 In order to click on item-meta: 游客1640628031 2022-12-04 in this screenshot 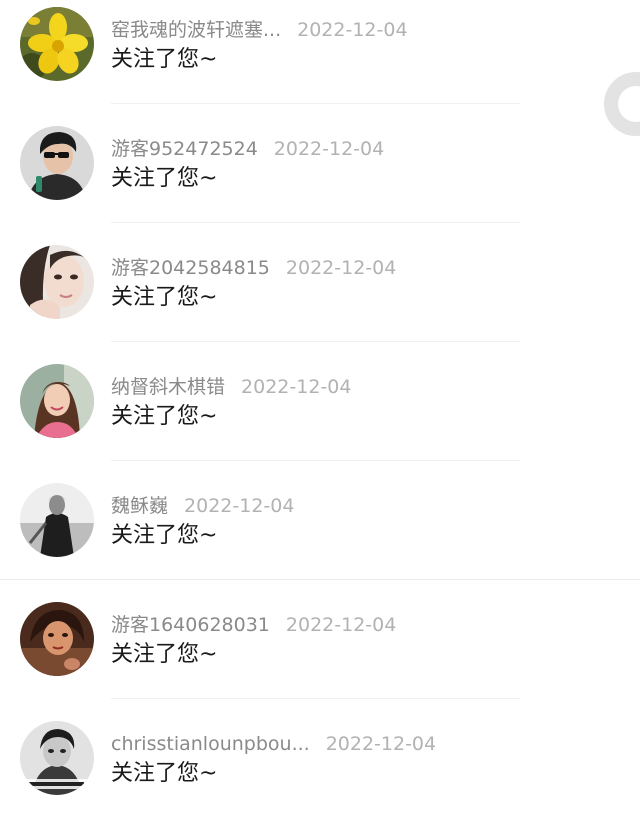, I will do `click(253, 625)`.